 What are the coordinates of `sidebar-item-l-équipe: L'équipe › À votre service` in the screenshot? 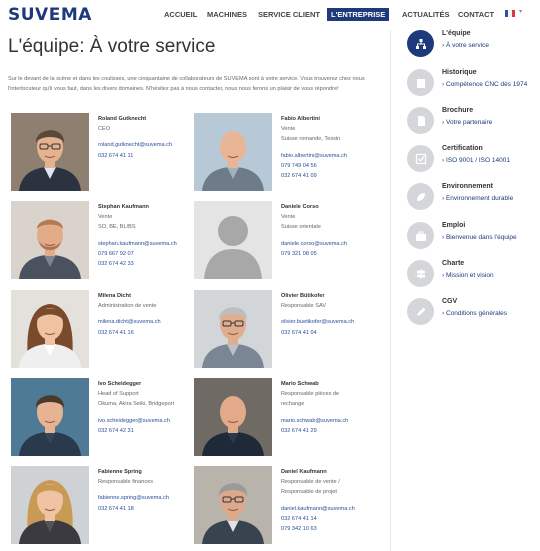 It's located at (473, 45).